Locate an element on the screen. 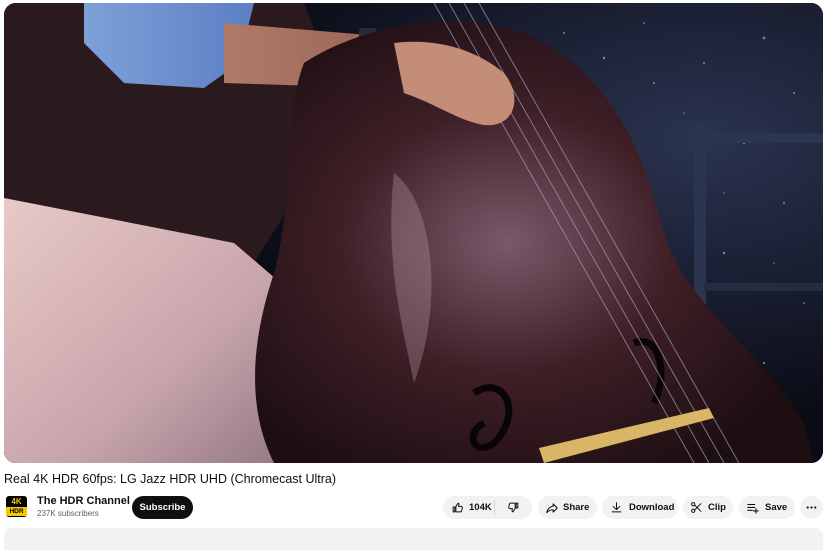  more-actions-button is located at coordinates (811, 507).